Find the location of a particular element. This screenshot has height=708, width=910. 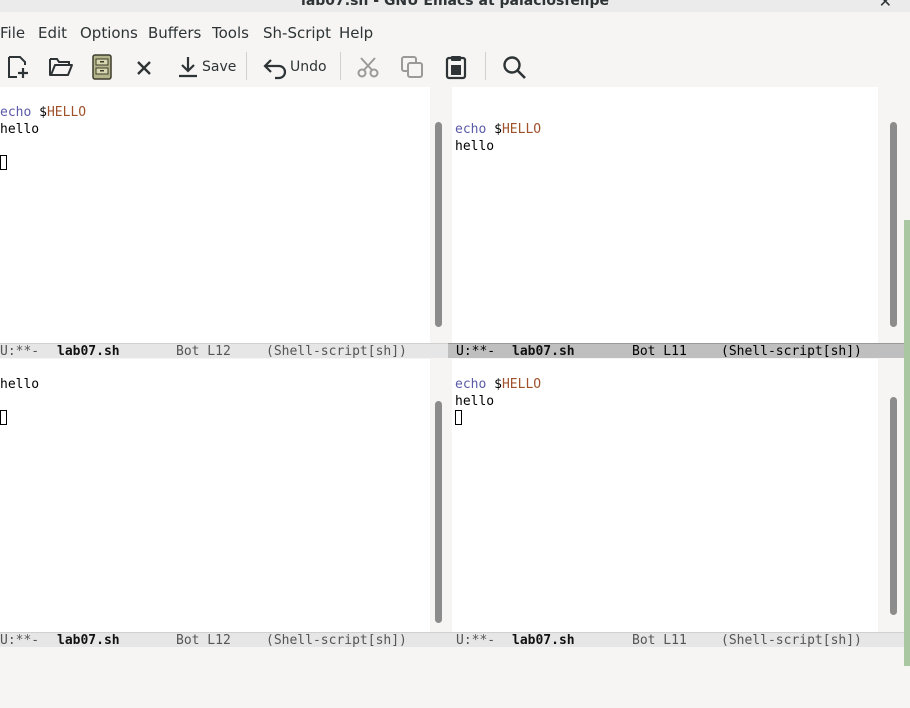

scissors-icon is located at coordinates (368, 67).